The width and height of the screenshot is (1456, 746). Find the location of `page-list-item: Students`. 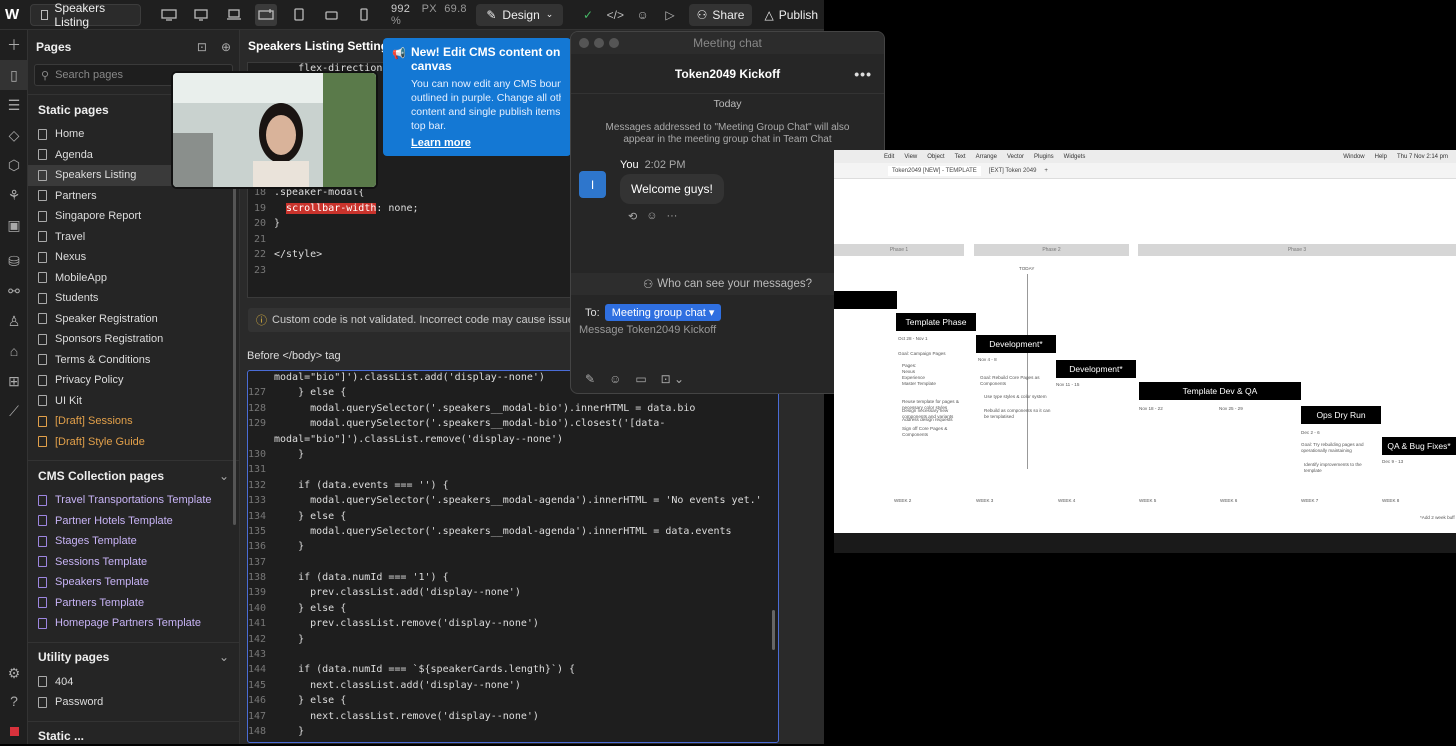

page-list-item: Students is located at coordinates (133, 298).